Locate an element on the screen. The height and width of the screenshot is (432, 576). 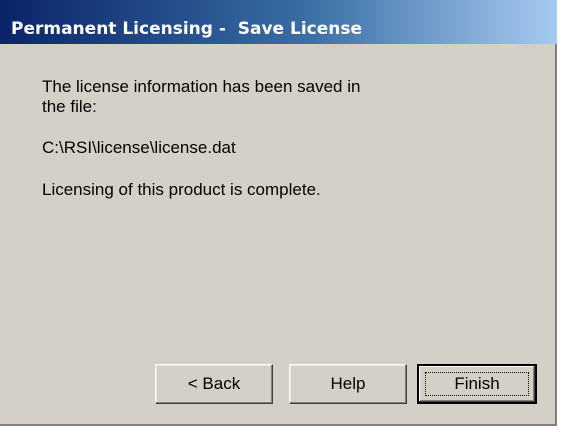
back-button: < Back is located at coordinates (214, 384).